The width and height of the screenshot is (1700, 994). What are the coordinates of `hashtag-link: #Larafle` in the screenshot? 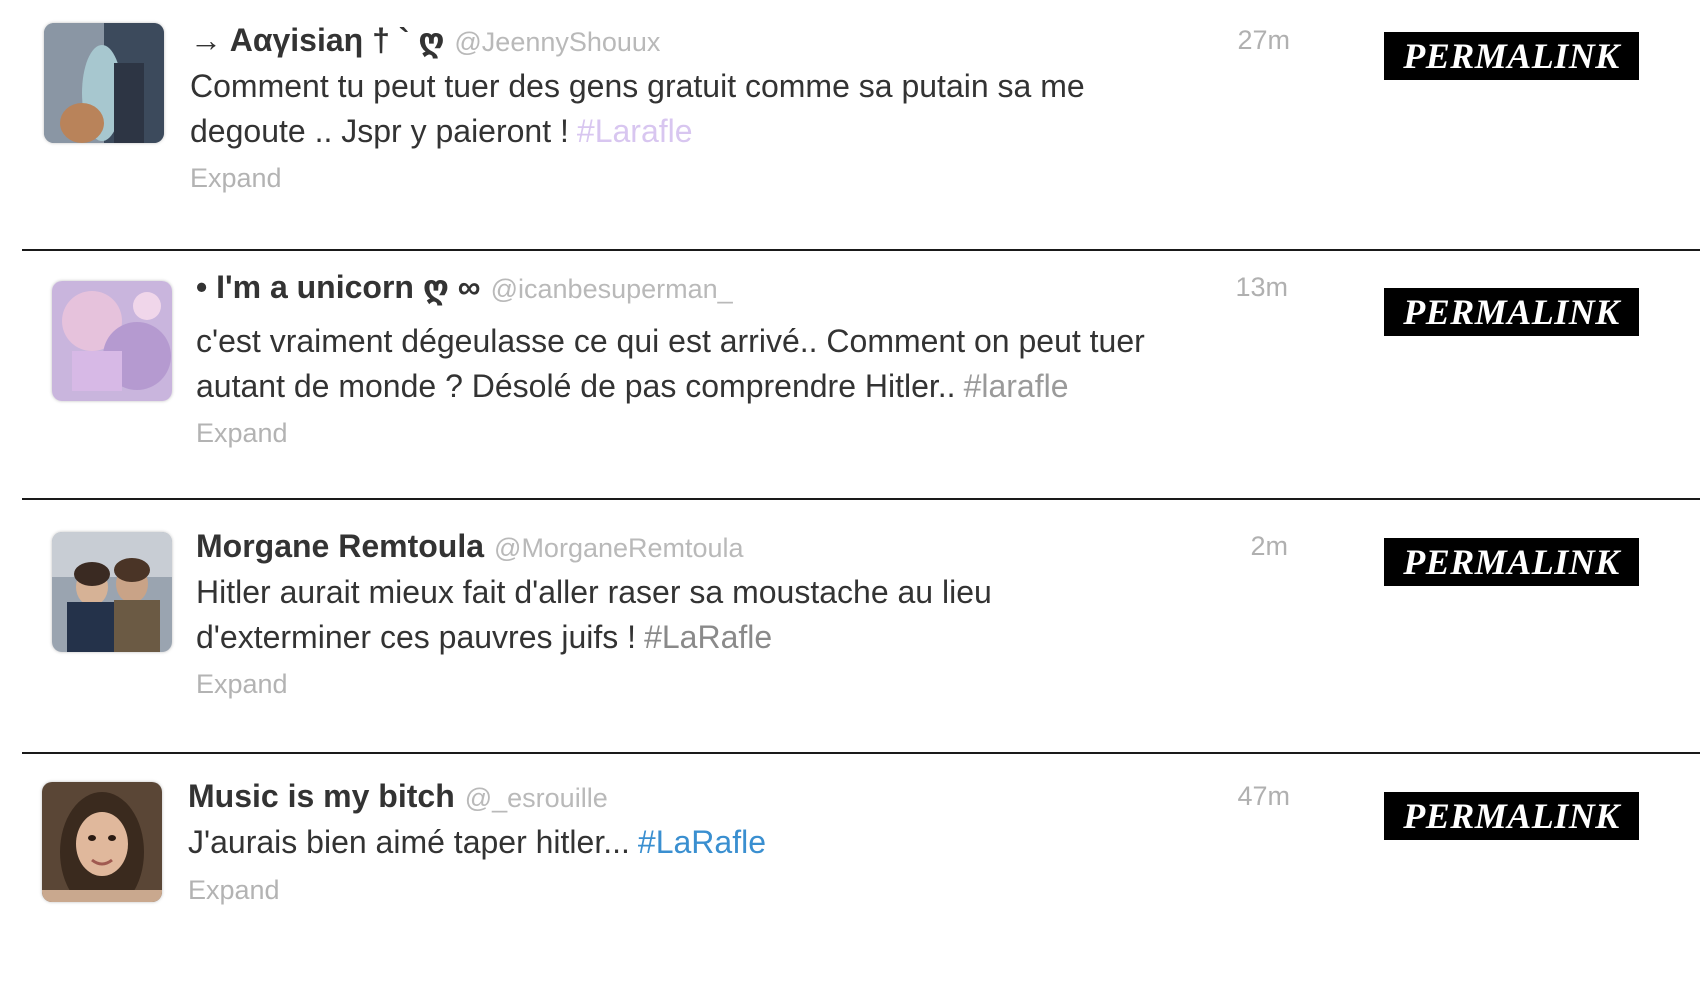 It's located at (635, 131).